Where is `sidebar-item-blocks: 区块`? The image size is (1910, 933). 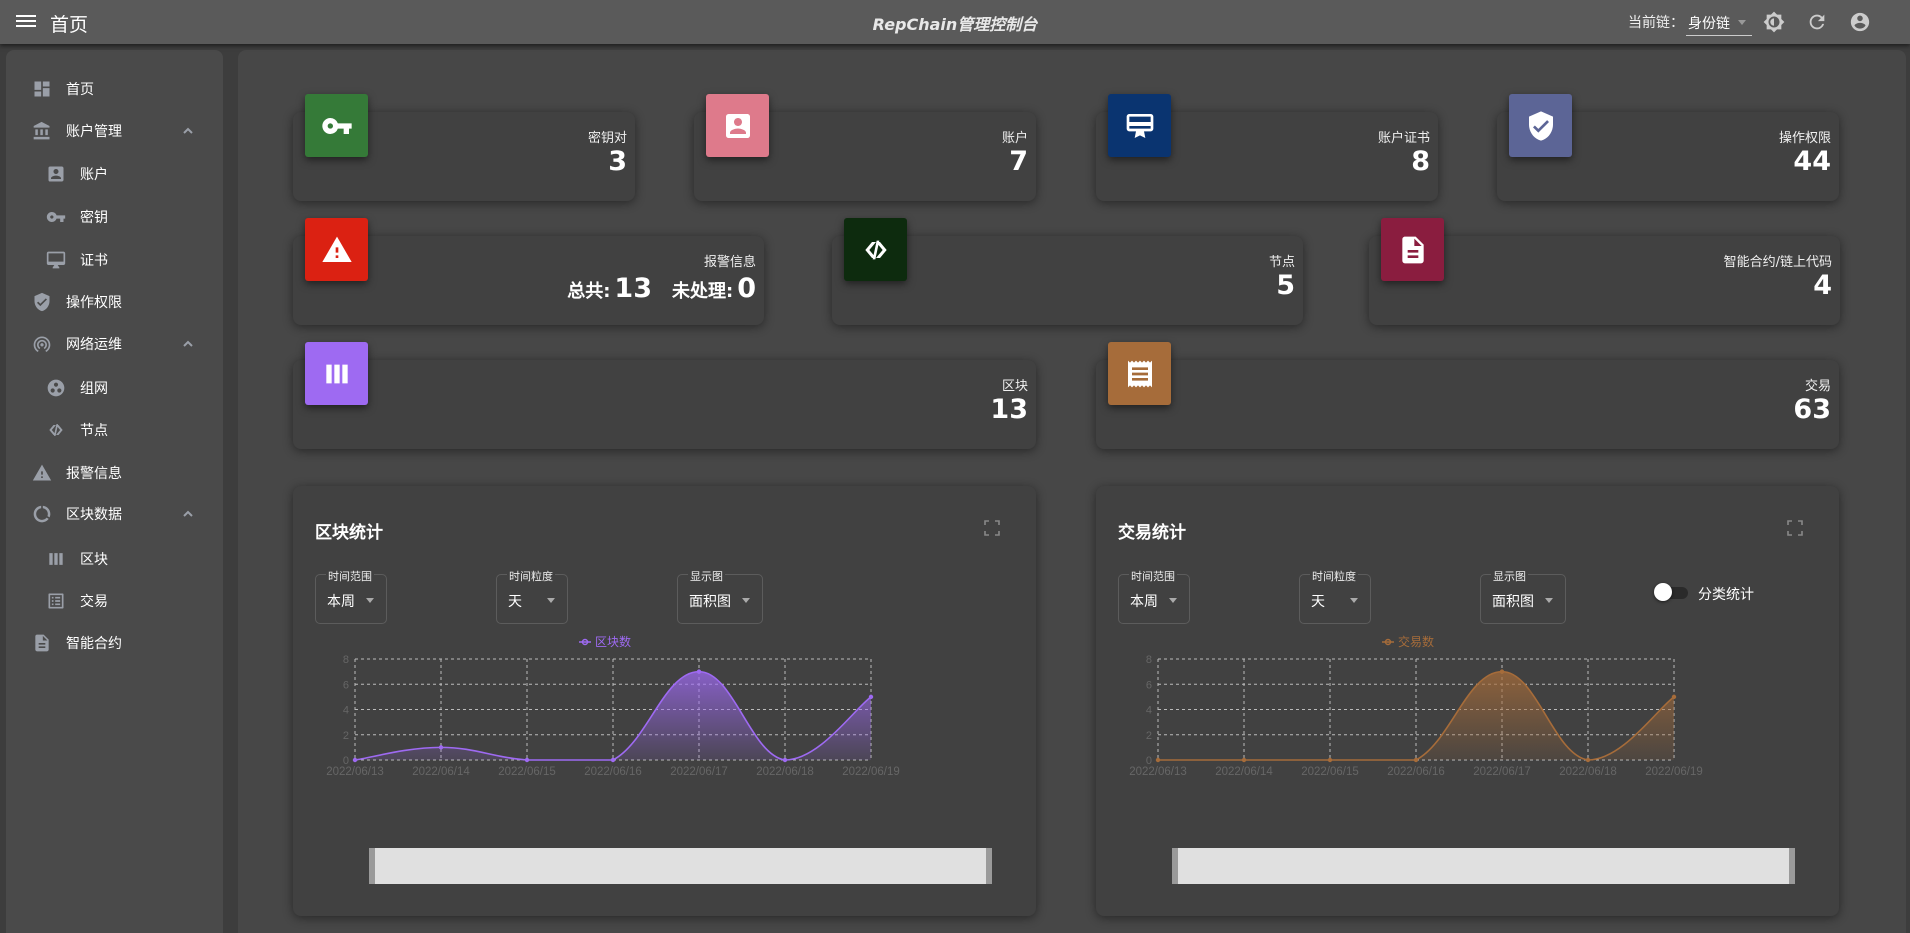 sidebar-item-blocks: 区块 is located at coordinates (77, 559).